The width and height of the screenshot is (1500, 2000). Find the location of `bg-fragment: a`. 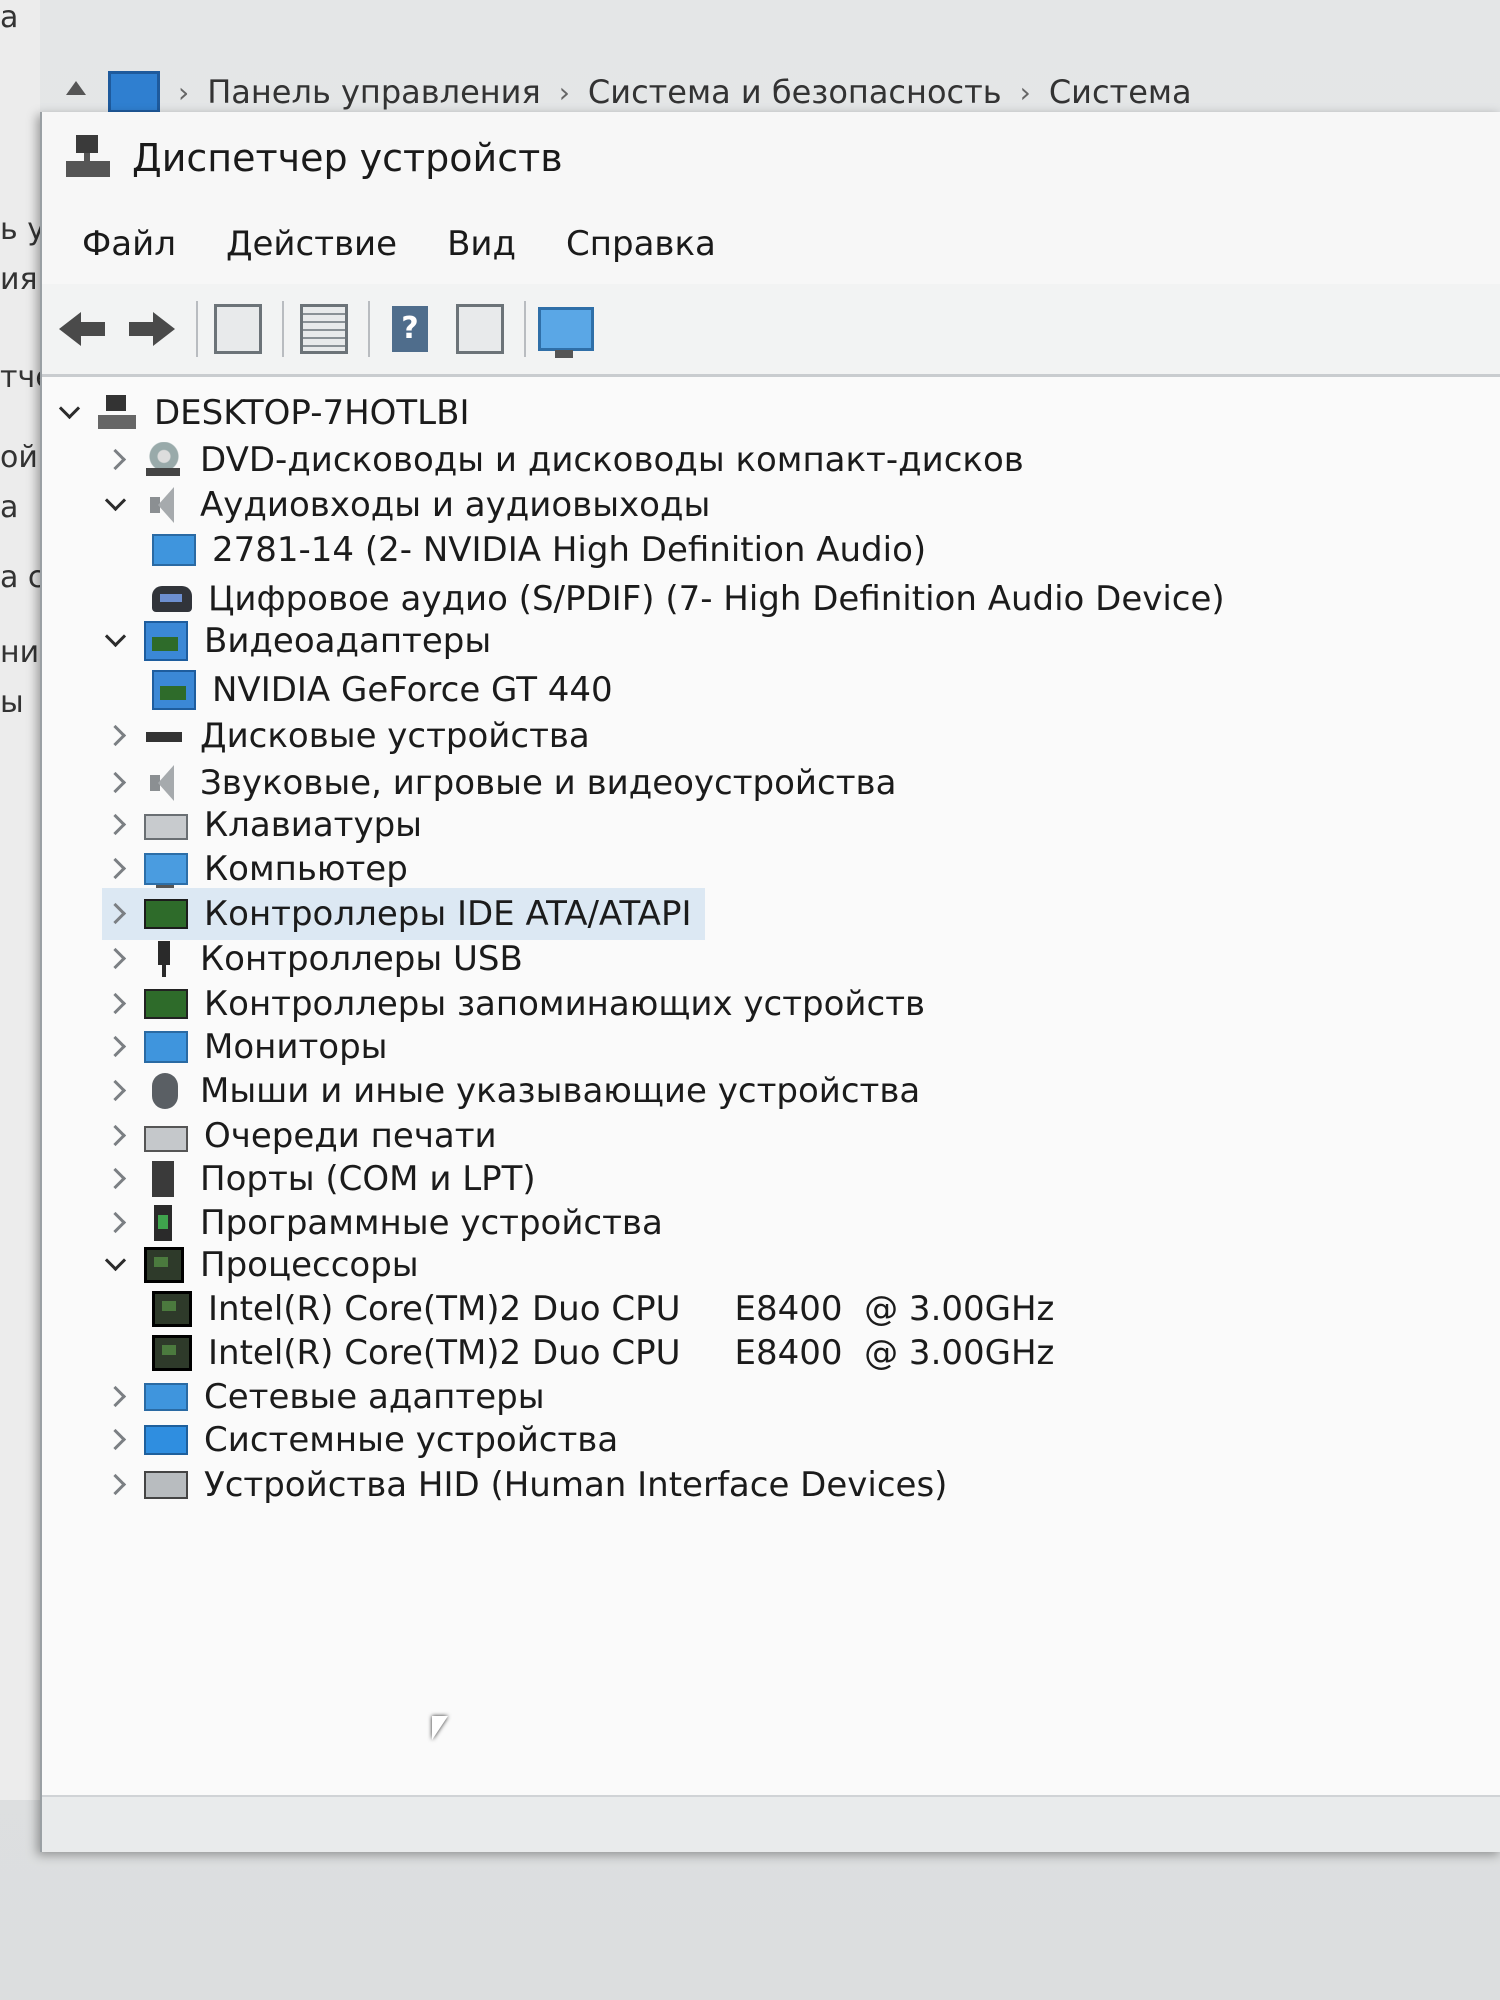

bg-fragment: a is located at coordinates (9, 17).